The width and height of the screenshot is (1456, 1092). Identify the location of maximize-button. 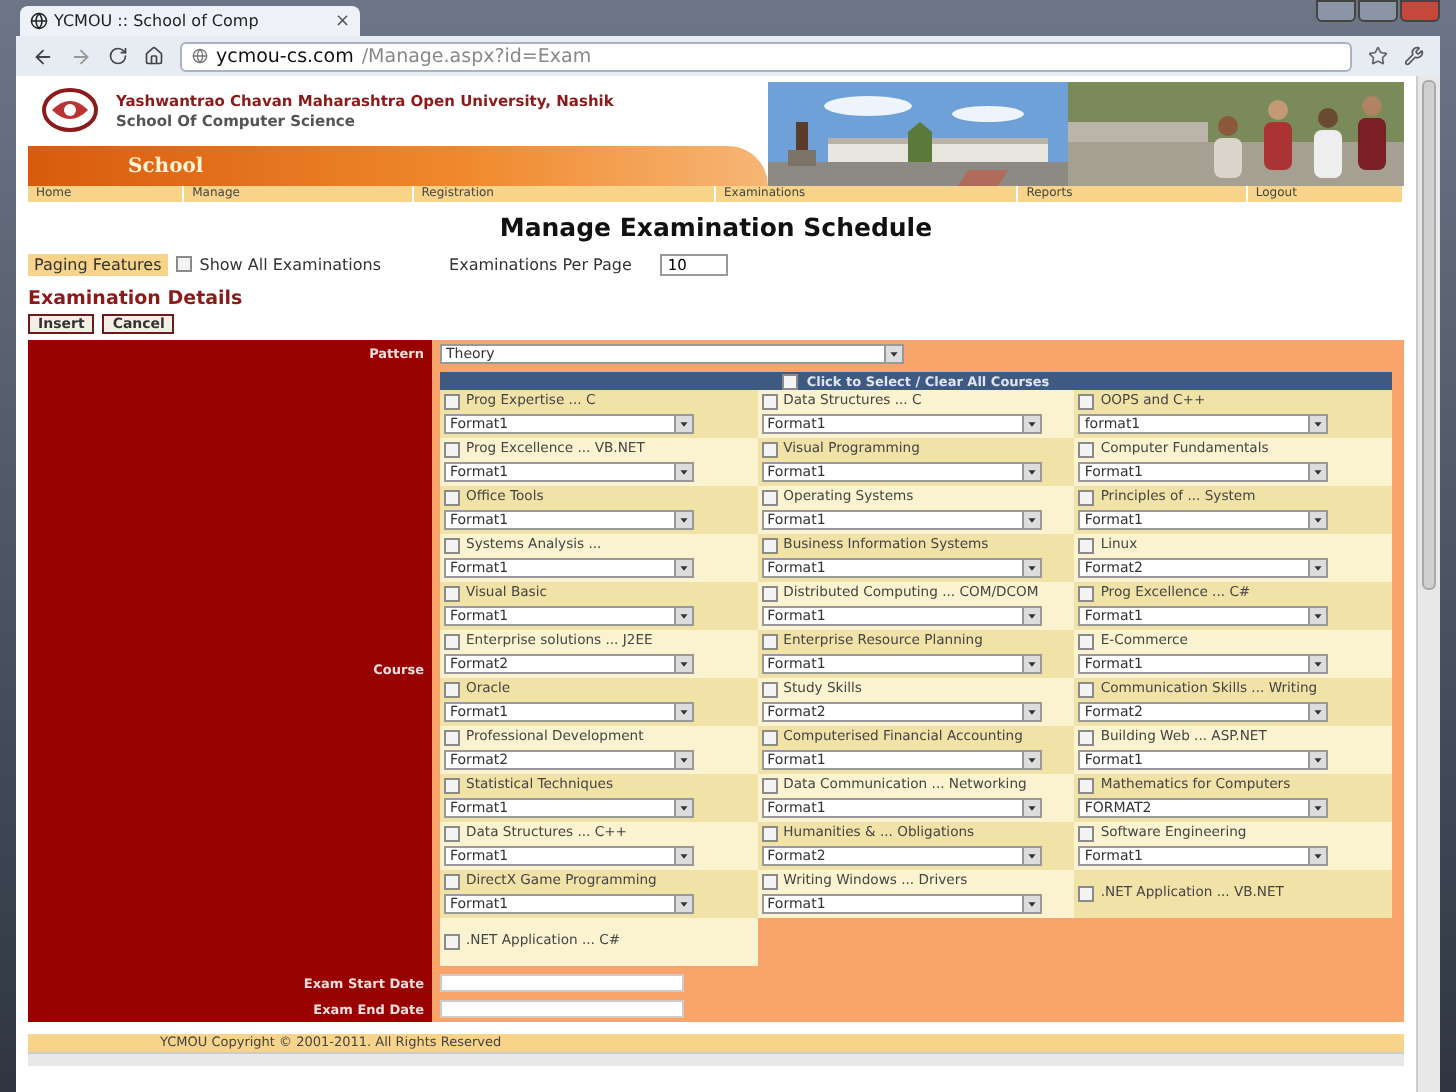
(1378, 11).